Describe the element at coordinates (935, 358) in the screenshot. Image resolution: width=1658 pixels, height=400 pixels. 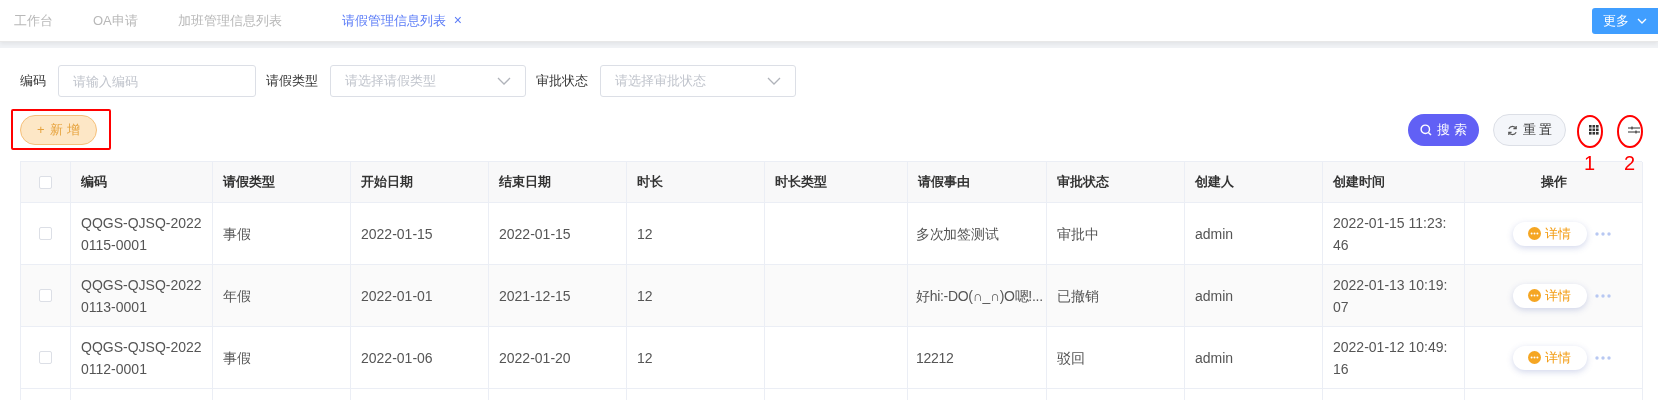
I see `table-cell-text: 12212` at that location.